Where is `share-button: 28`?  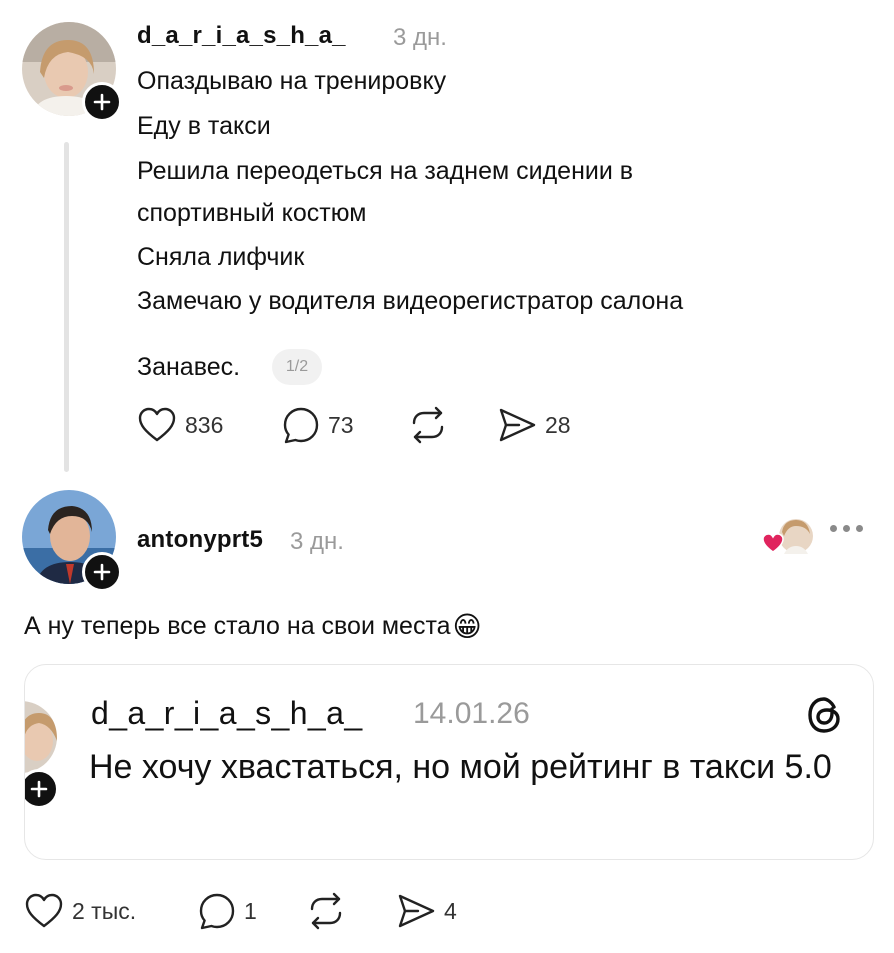
share-button: 28 is located at coordinates (534, 425).